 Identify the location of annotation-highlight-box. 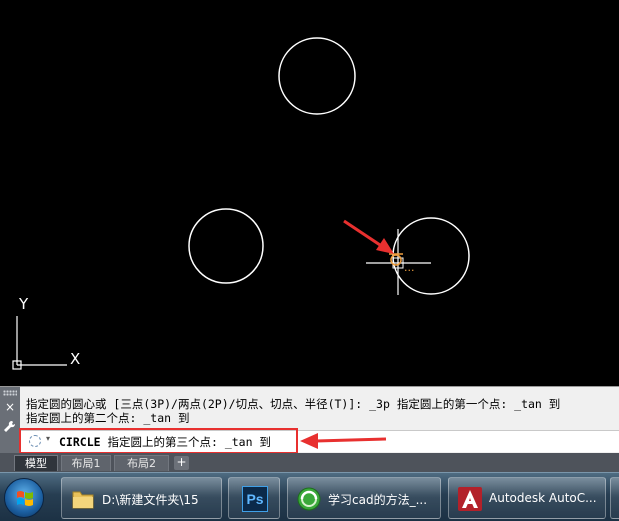
(158, 441).